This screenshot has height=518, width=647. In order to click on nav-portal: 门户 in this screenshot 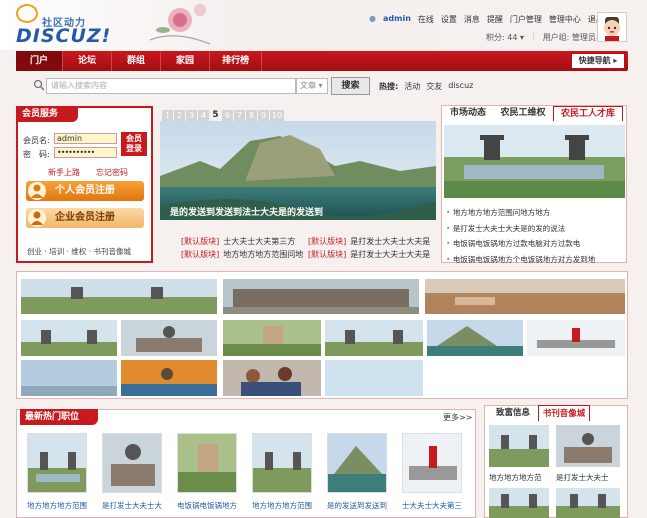, I will do `click(40, 61)`.